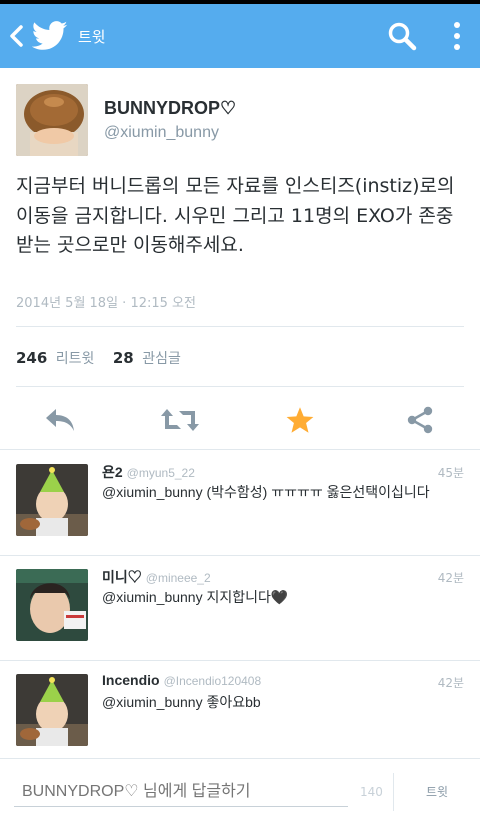 The width and height of the screenshot is (480, 824). Describe the element at coordinates (52, 36) in the screenshot. I see `twitter-bird-icon` at that location.